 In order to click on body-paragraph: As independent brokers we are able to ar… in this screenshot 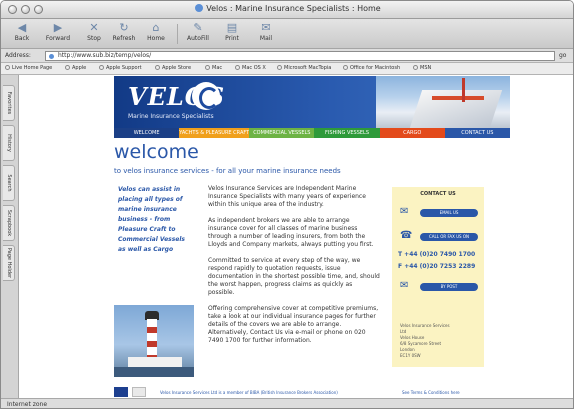, I will do `click(291, 232)`.